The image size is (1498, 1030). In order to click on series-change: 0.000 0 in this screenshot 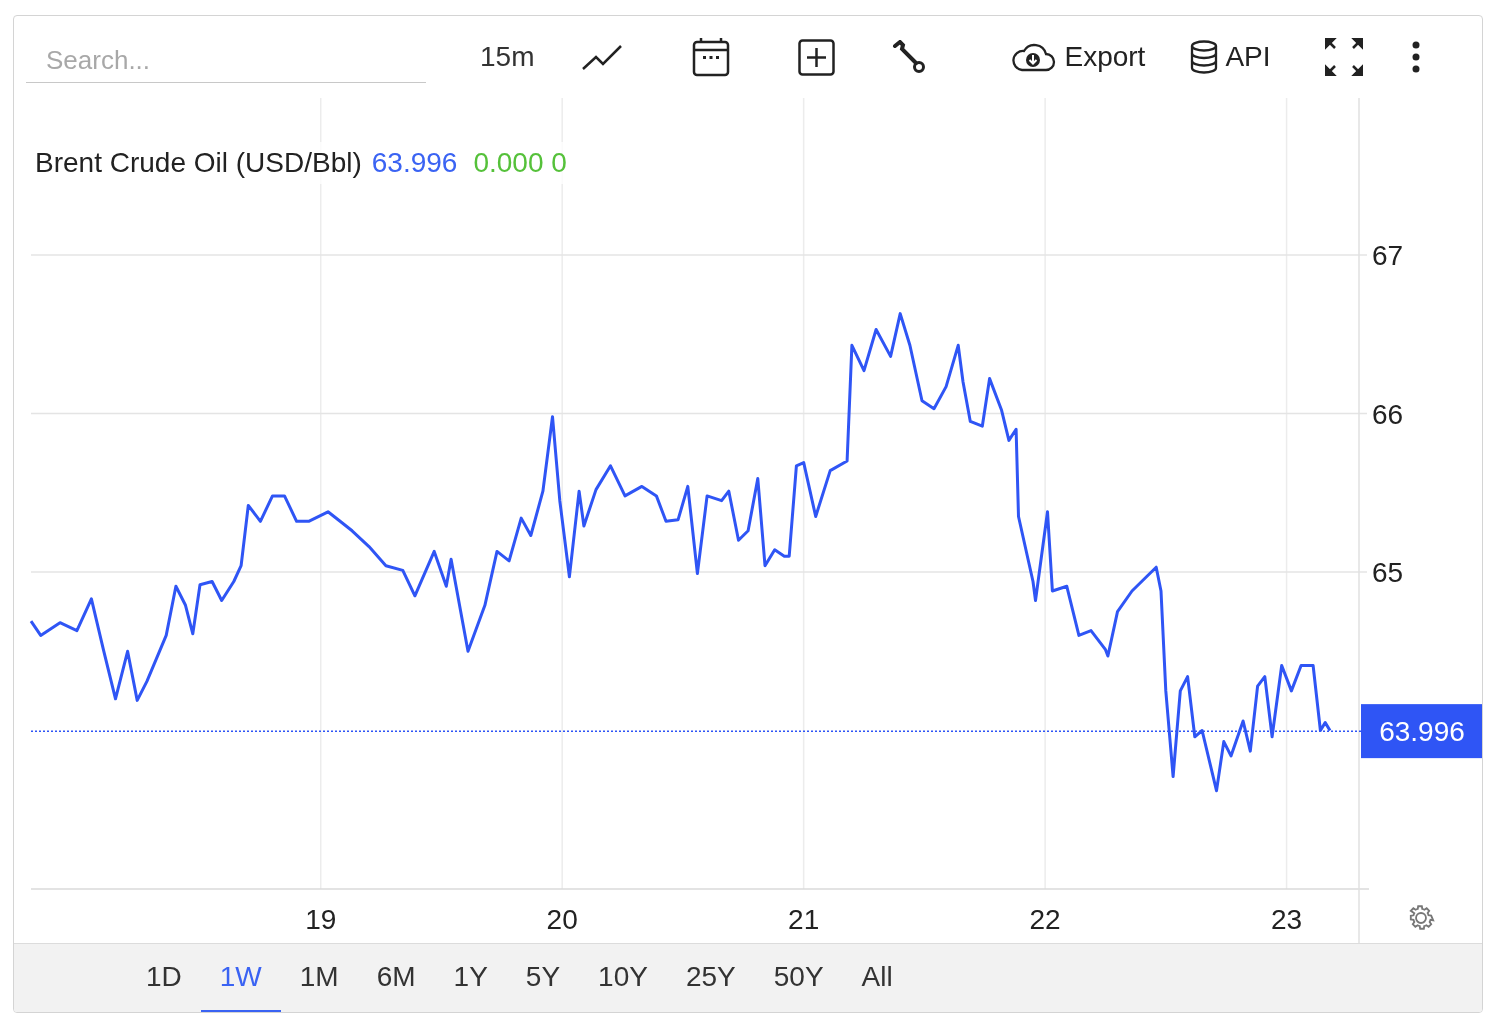, I will do `click(520, 163)`.